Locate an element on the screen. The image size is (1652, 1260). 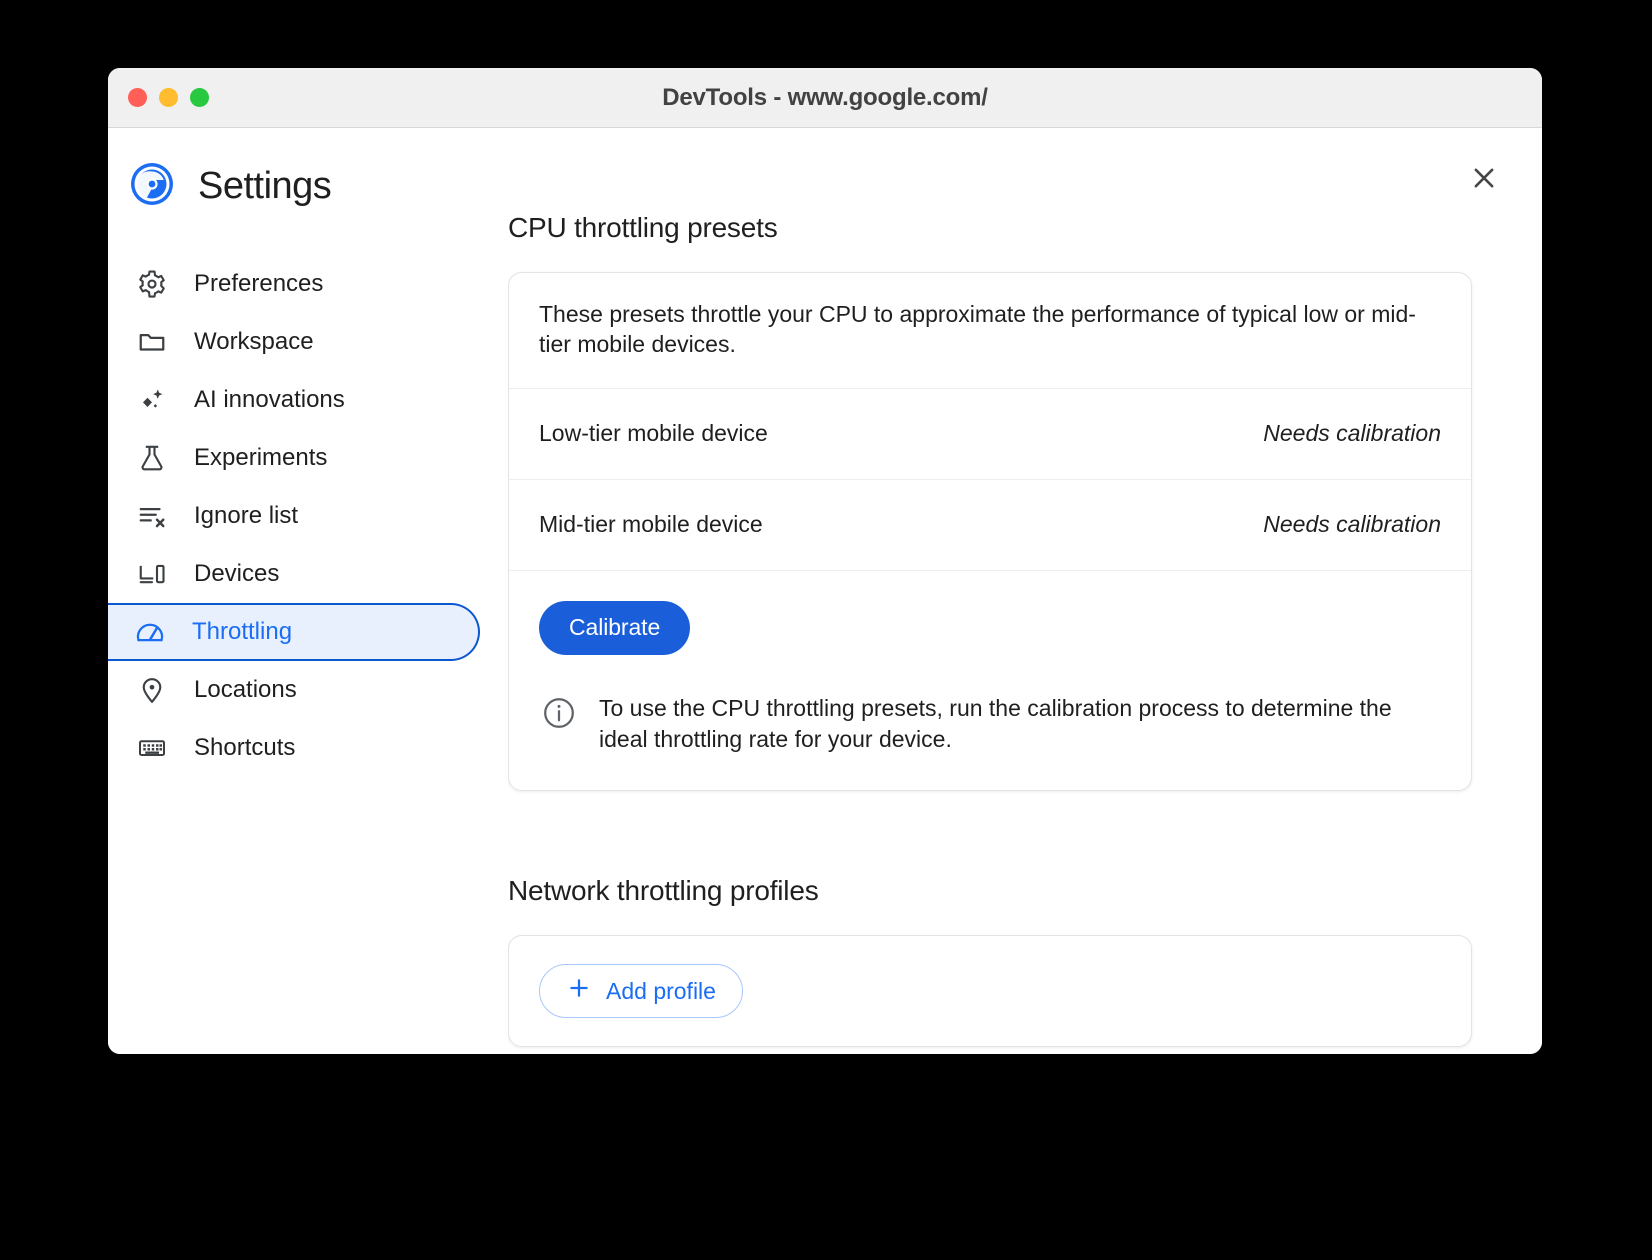
sidebar-item-label: Devices is located at coordinates (237, 573).